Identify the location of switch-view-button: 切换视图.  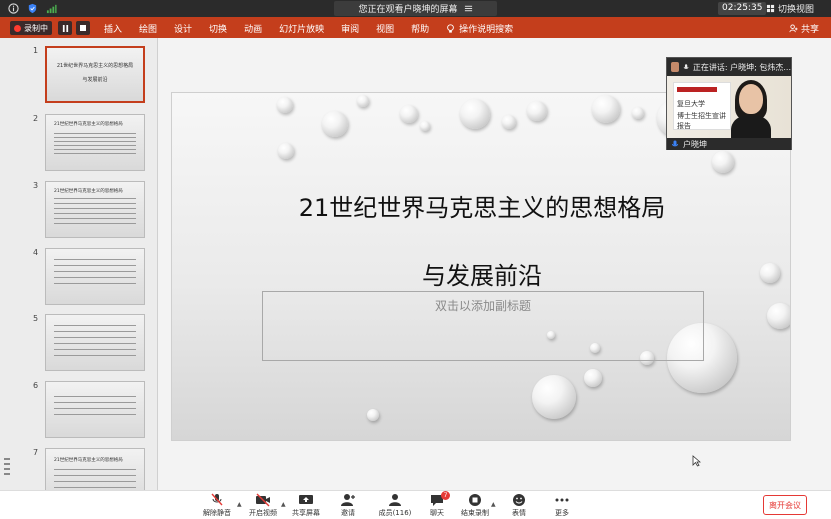
(790, 8).